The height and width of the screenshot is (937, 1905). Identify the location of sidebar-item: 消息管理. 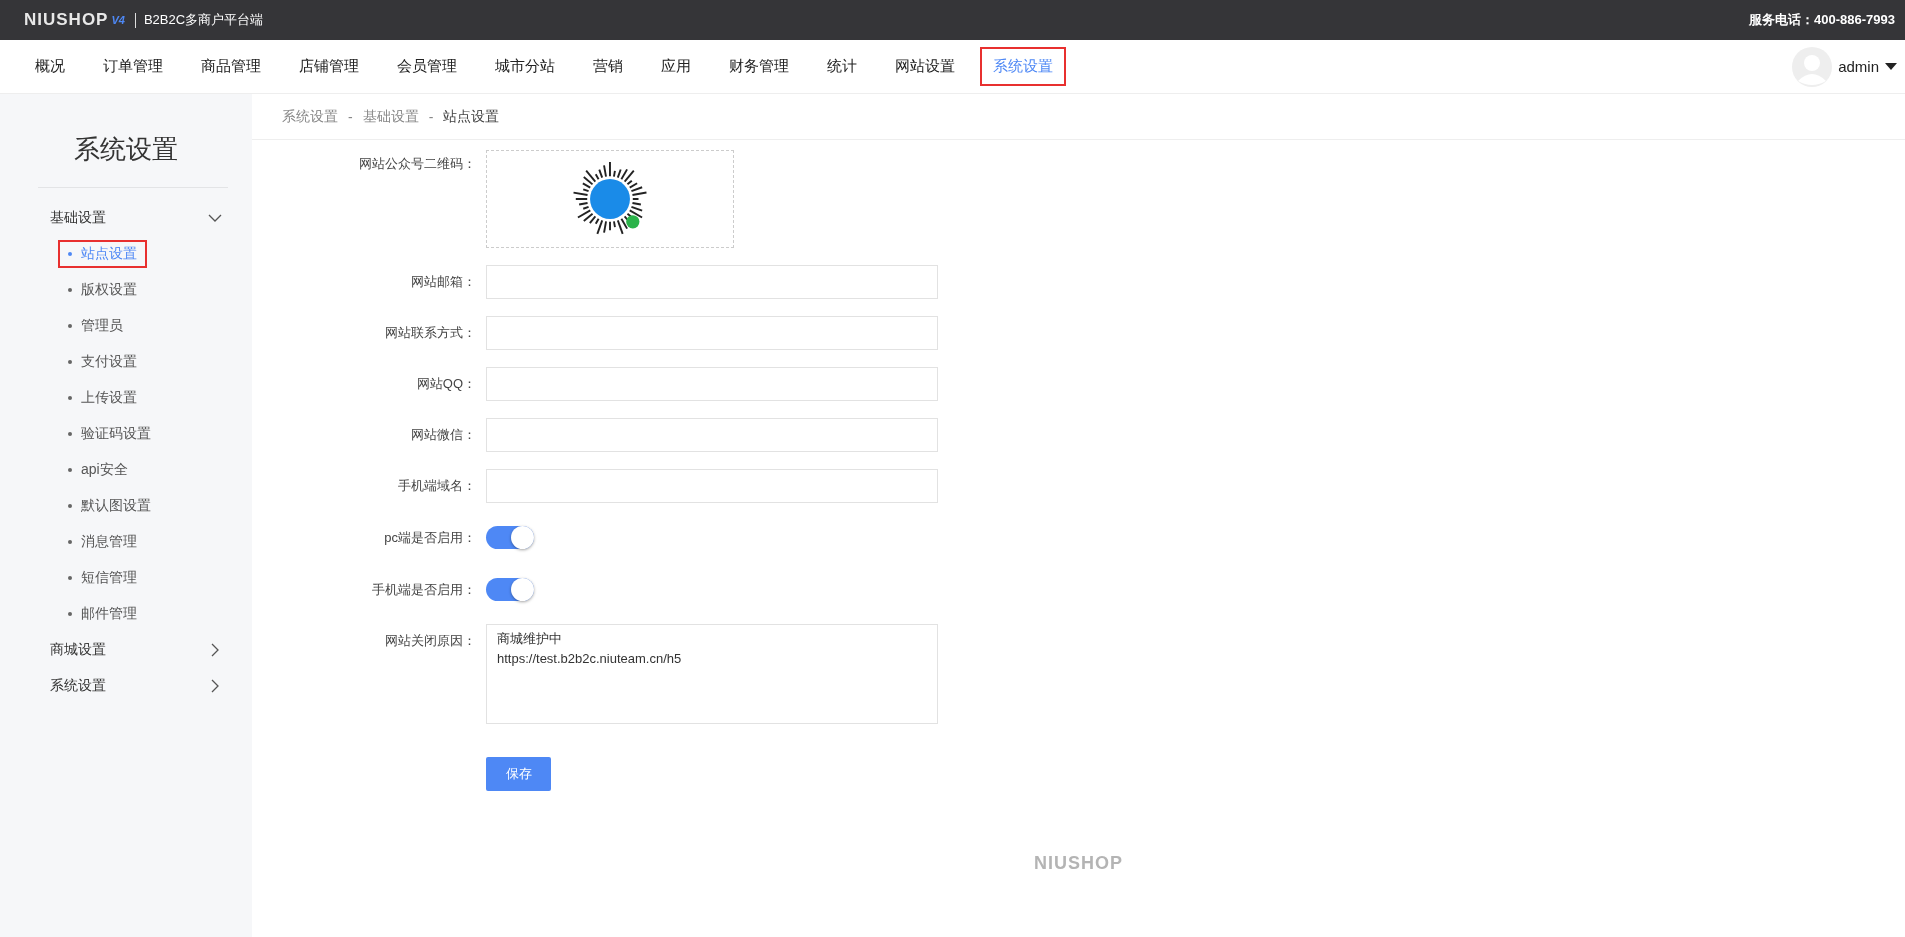
(102, 542).